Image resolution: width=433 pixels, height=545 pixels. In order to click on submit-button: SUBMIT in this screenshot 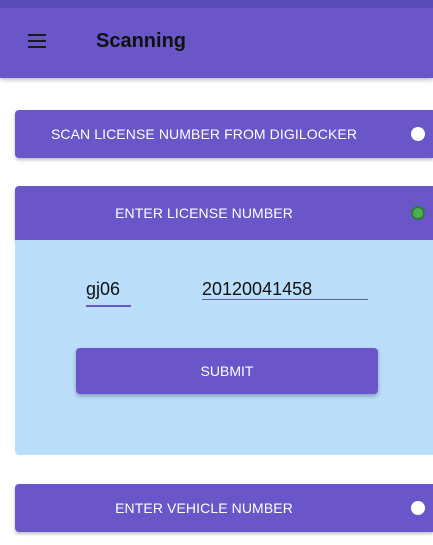, I will do `click(227, 371)`.